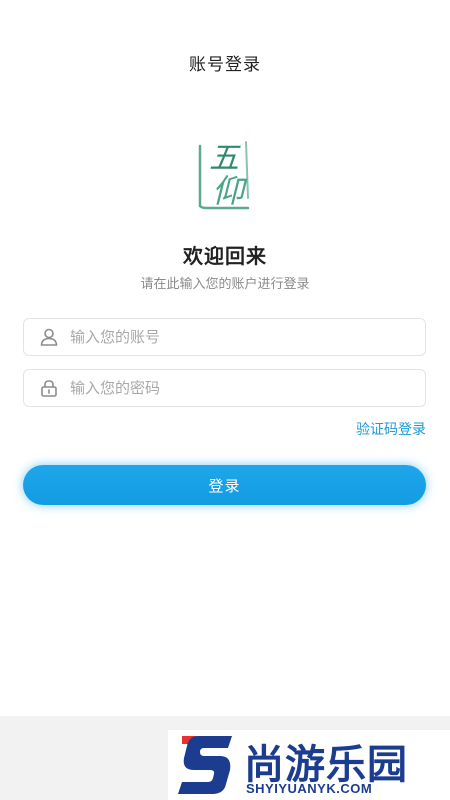 Image resolution: width=450 pixels, height=800 pixels. Describe the element at coordinates (309, 788) in the screenshot. I see `watermark-domain: SHYIYUANYK.COM` at that location.